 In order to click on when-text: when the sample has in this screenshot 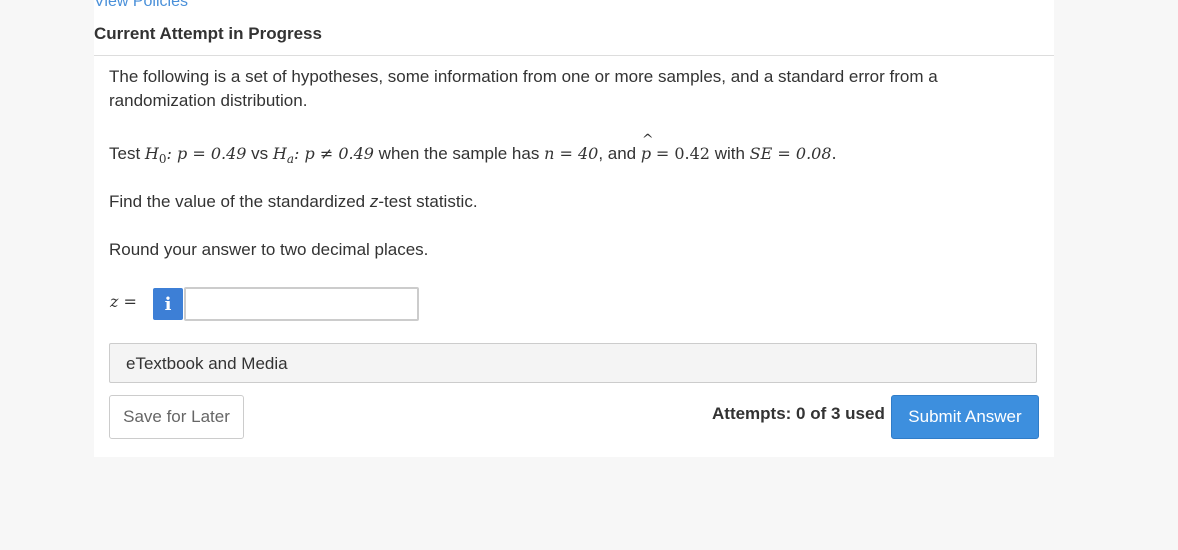, I will do `click(459, 153)`.